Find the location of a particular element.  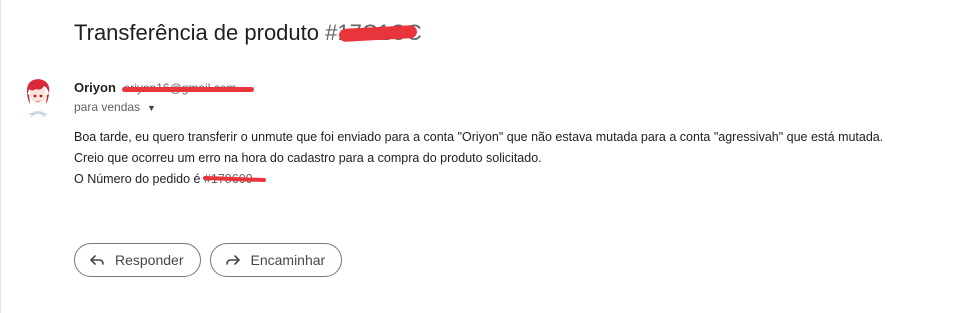

subject-text: Transferência de produto is located at coordinates (196, 32).